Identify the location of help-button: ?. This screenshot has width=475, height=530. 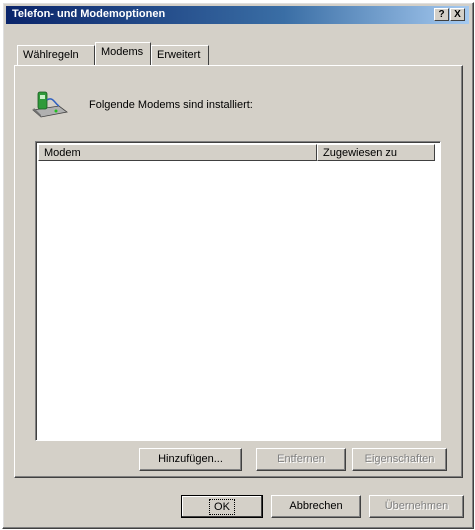
(441, 14).